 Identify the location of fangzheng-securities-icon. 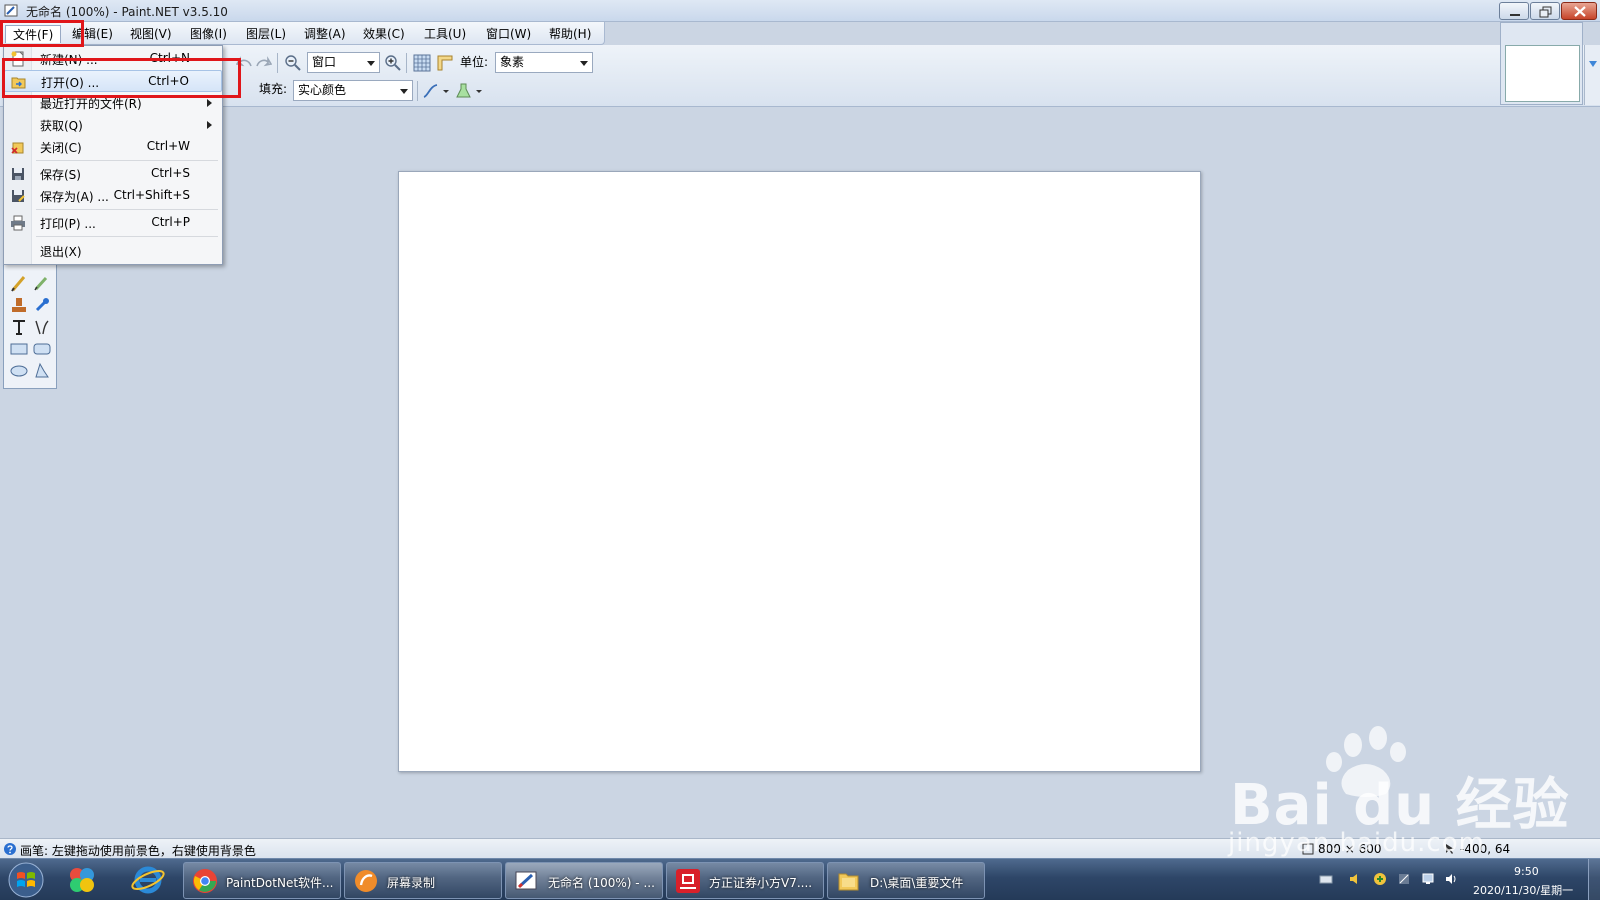
(688, 881).